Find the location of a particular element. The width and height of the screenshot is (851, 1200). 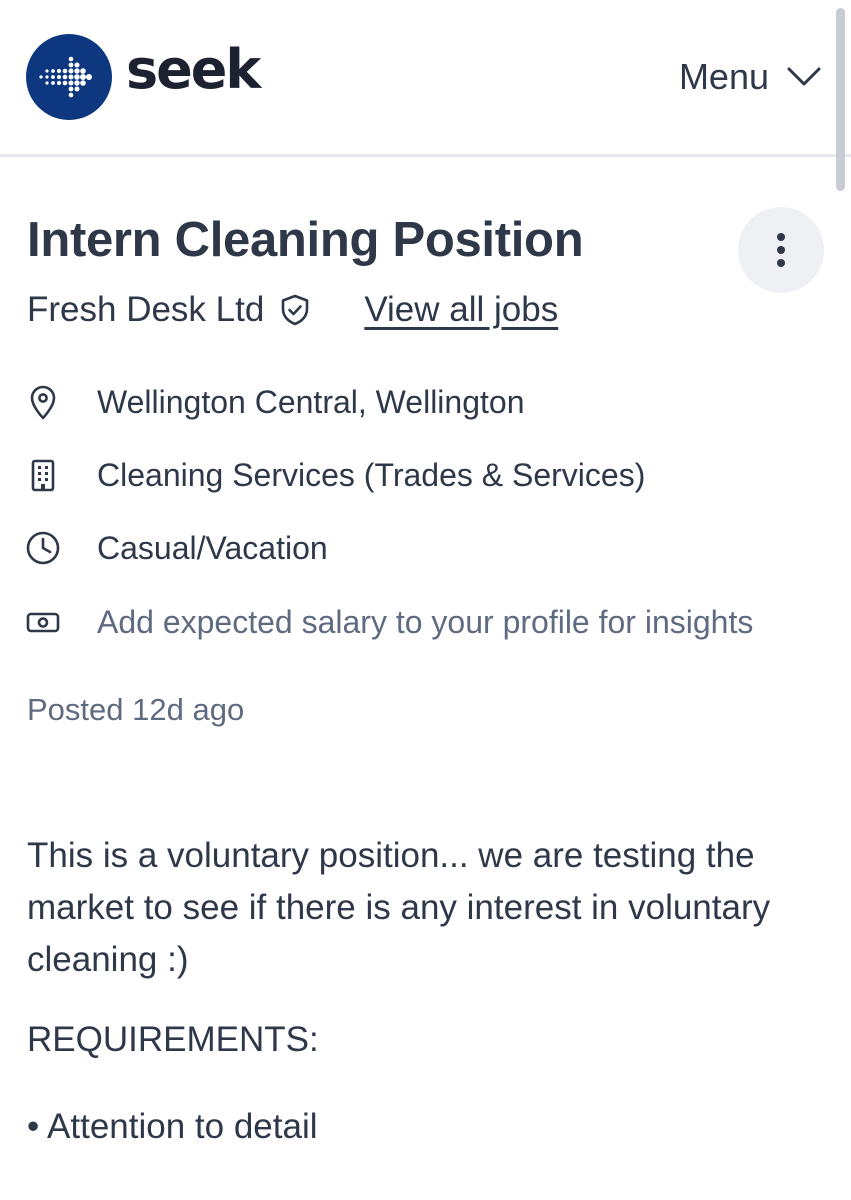

menu-button: Menu is located at coordinates (750, 77).